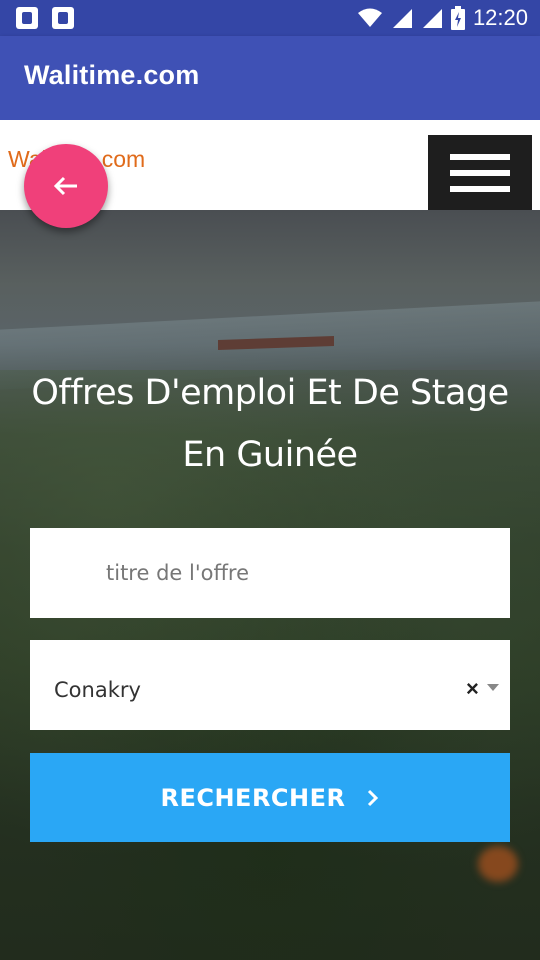 This screenshot has height=960, width=540. Describe the element at coordinates (270, 393) in the screenshot. I see `hero-heading-line1: Offres D'emploi Et De Stage` at that location.